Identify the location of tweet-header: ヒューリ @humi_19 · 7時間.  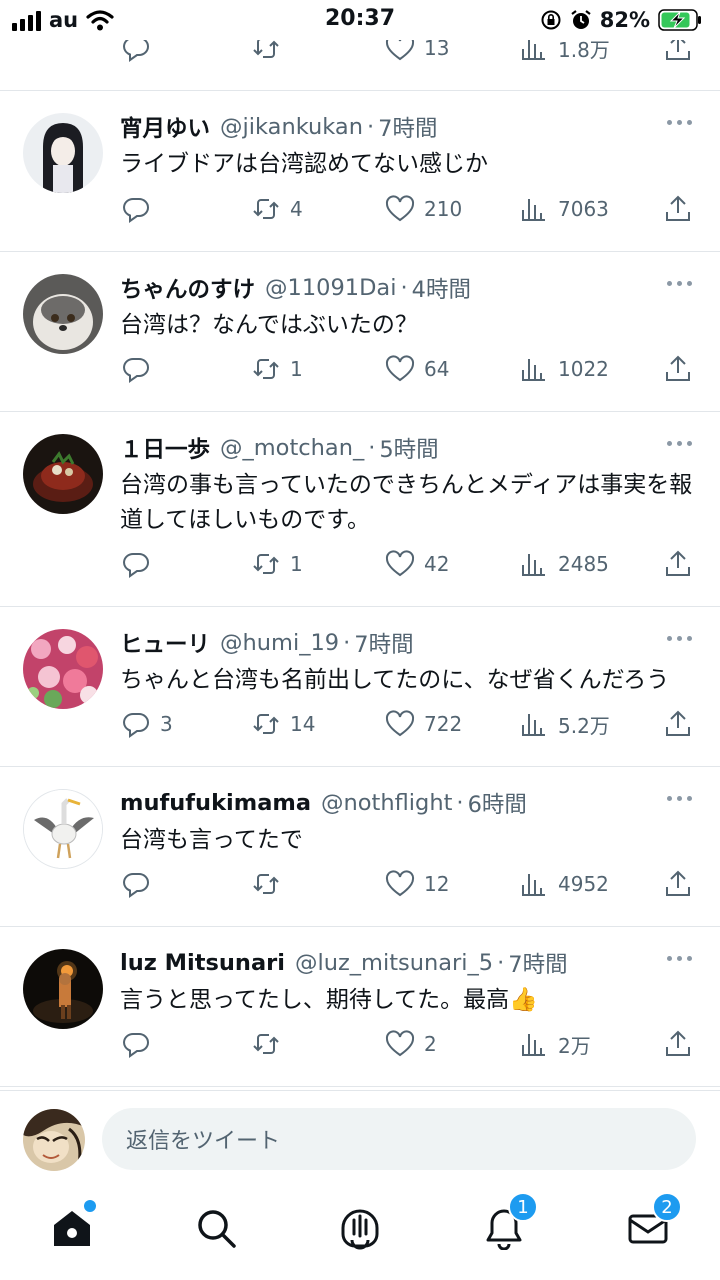
(411, 643).